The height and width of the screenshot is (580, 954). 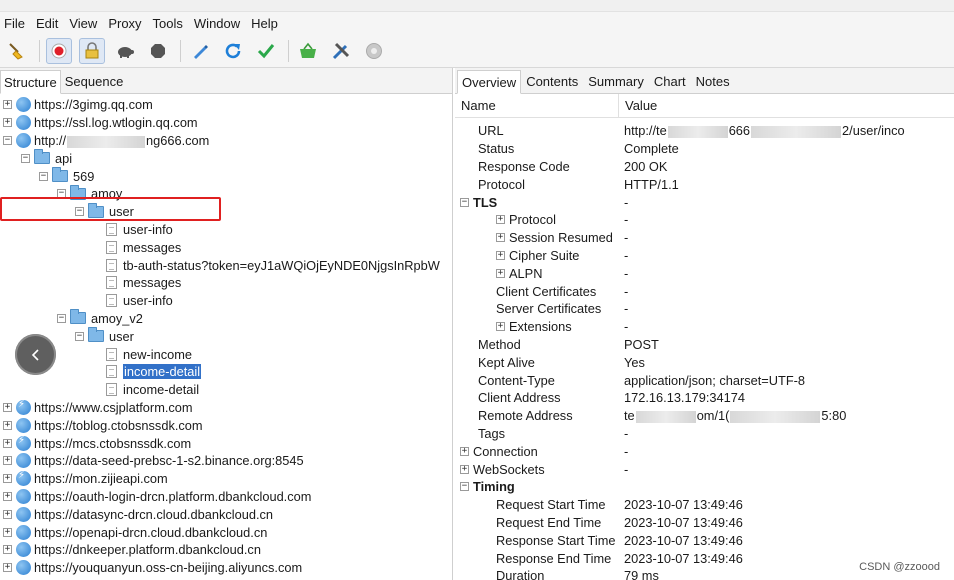 What do you see at coordinates (552, 81) in the screenshot?
I see `tab-contents: Contents` at bounding box center [552, 81].